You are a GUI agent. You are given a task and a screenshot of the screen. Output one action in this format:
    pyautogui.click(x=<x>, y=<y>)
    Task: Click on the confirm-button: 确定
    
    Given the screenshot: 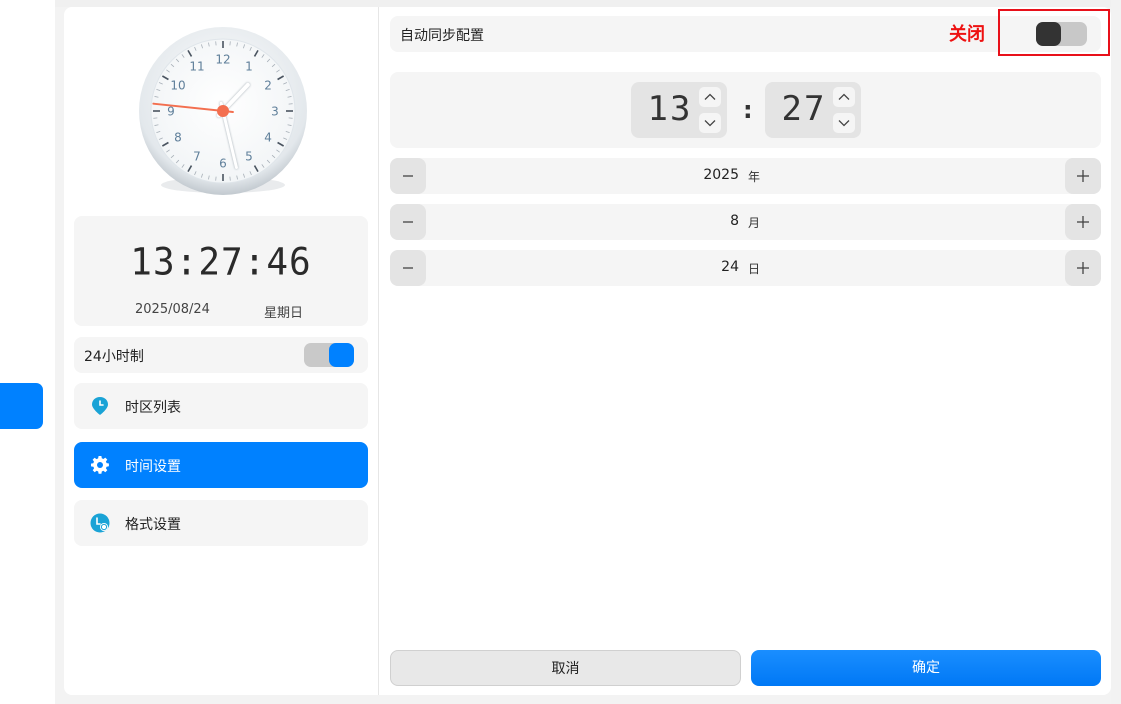 What is the action you would take?
    pyautogui.click(x=926, y=668)
    